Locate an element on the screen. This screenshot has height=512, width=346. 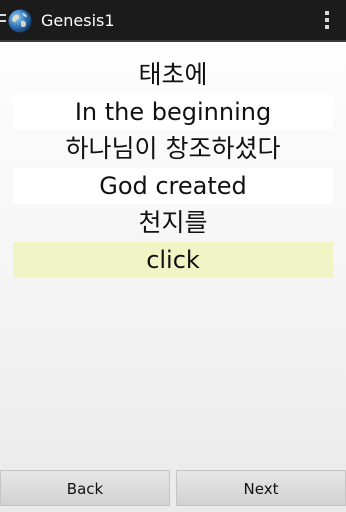
globe-icon is located at coordinates (20, 21).